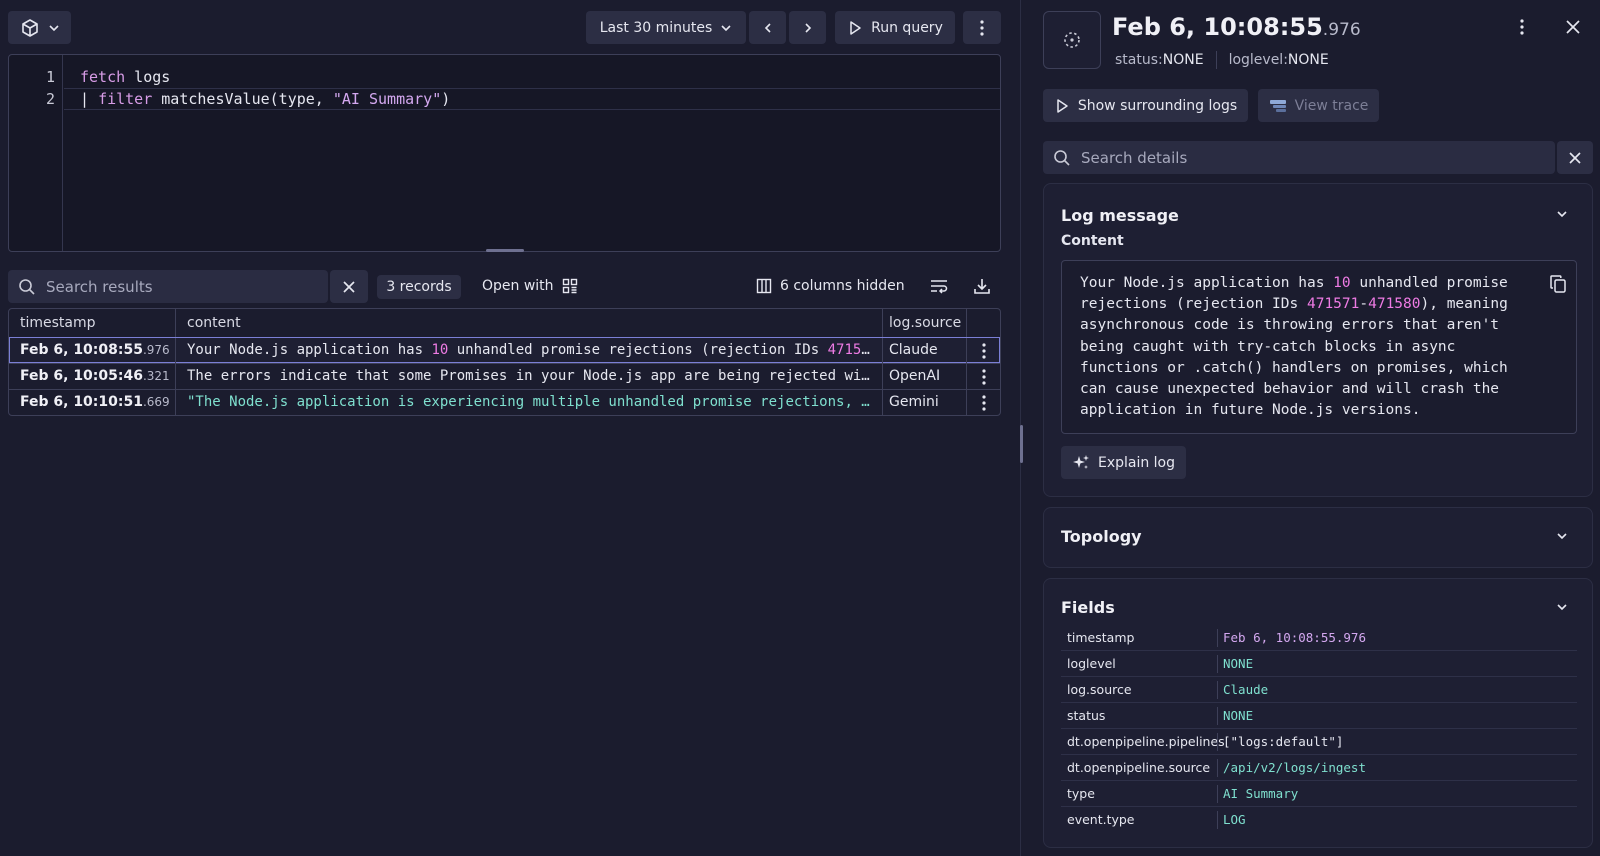 The image size is (1600, 856). What do you see at coordinates (925, 323) in the screenshot?
I see `column-header-log-source: log.source` at bounding box center [925, 323].